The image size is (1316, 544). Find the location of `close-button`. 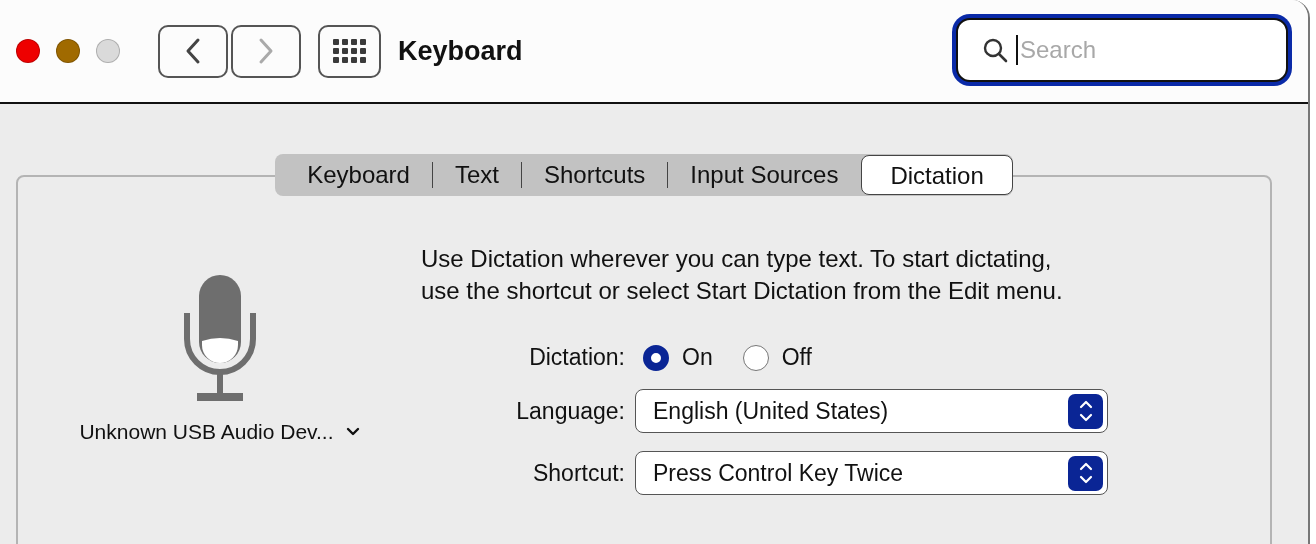

close-button is located at coordinates (28, 51).